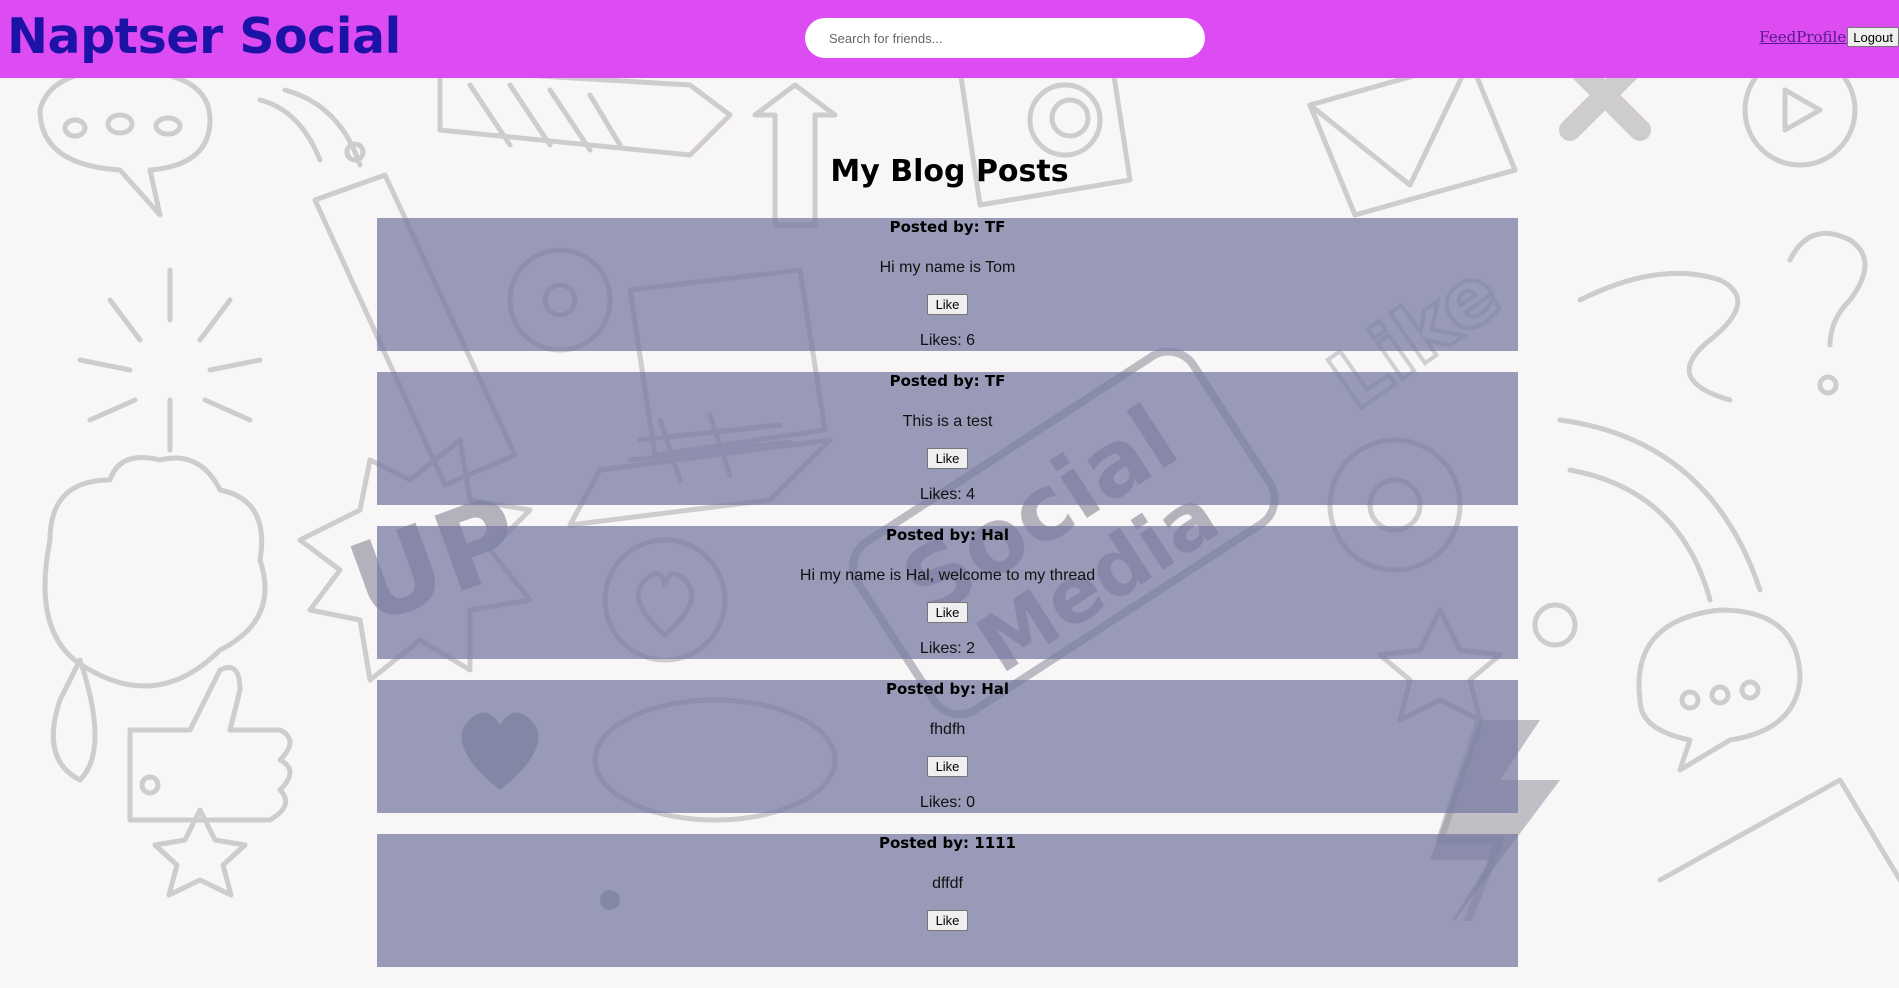 Image resolution: width=1899 pixels, height=988 pixels. I want to click on nav-links: Feed Profile Logout, so click(1829, 37).